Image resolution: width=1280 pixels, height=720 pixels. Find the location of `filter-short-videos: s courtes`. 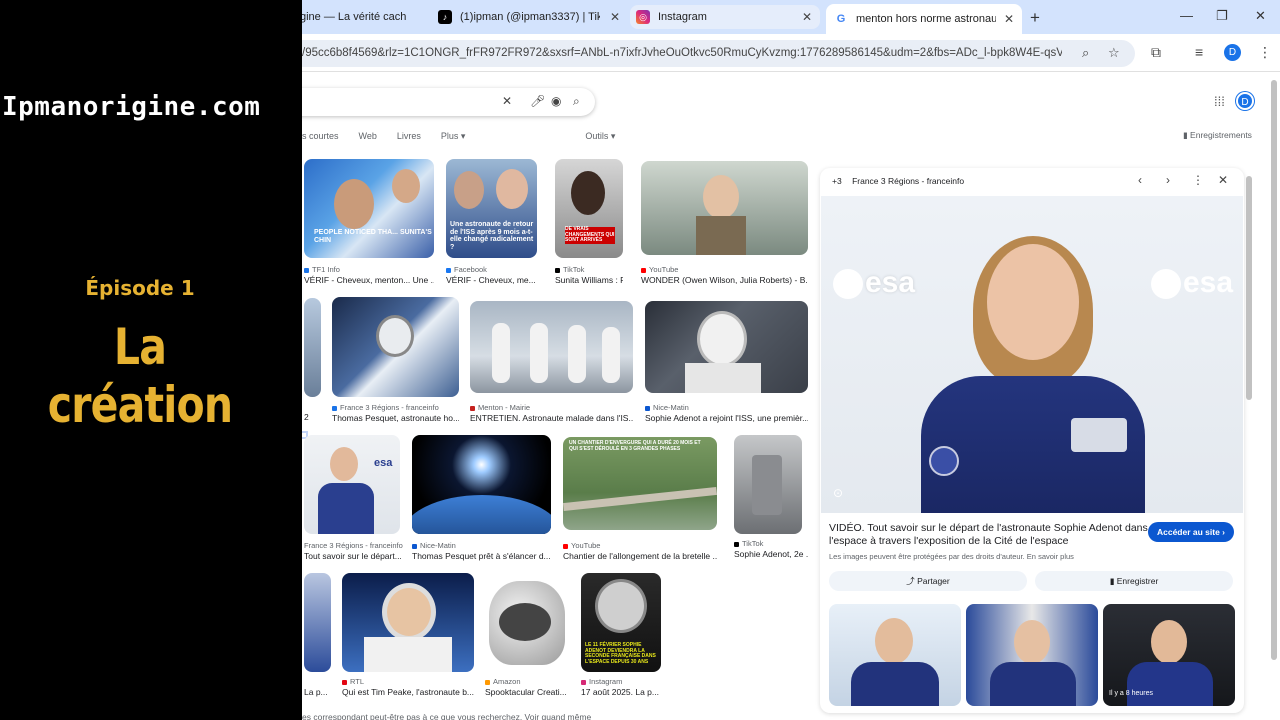

filter-short-videos: s courtes is located at coordinates (320, 136).